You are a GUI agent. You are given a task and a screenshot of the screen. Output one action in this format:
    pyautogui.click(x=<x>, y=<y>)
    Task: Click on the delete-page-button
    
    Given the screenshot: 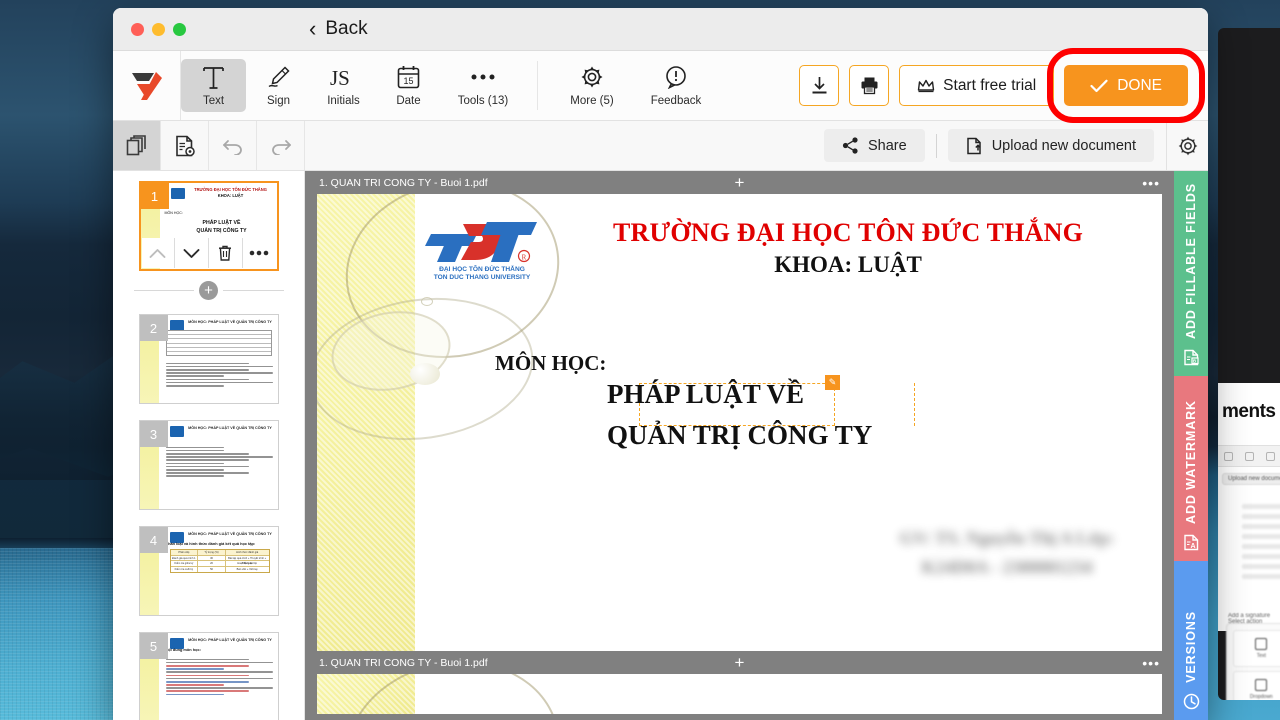 What is the action you would take?
    pyautogui.click(x=226, y=253)
    